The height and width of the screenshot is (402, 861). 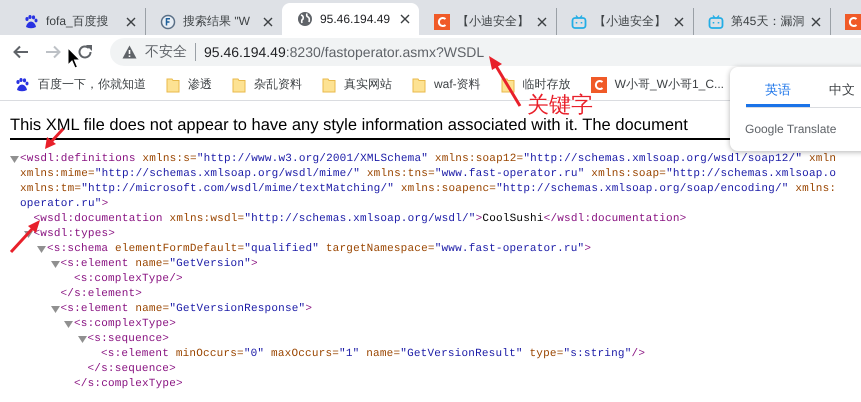 What do you see at coordinates (75, 234) in the screenshot?
I see `xml-line: <wsdl:types>` at bounding box center [75, 234].